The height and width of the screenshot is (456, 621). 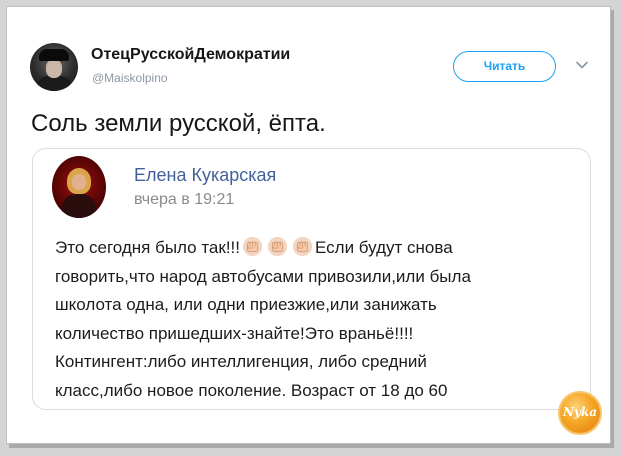 I want to click on avatar-coat, so click(x=54, y=83).